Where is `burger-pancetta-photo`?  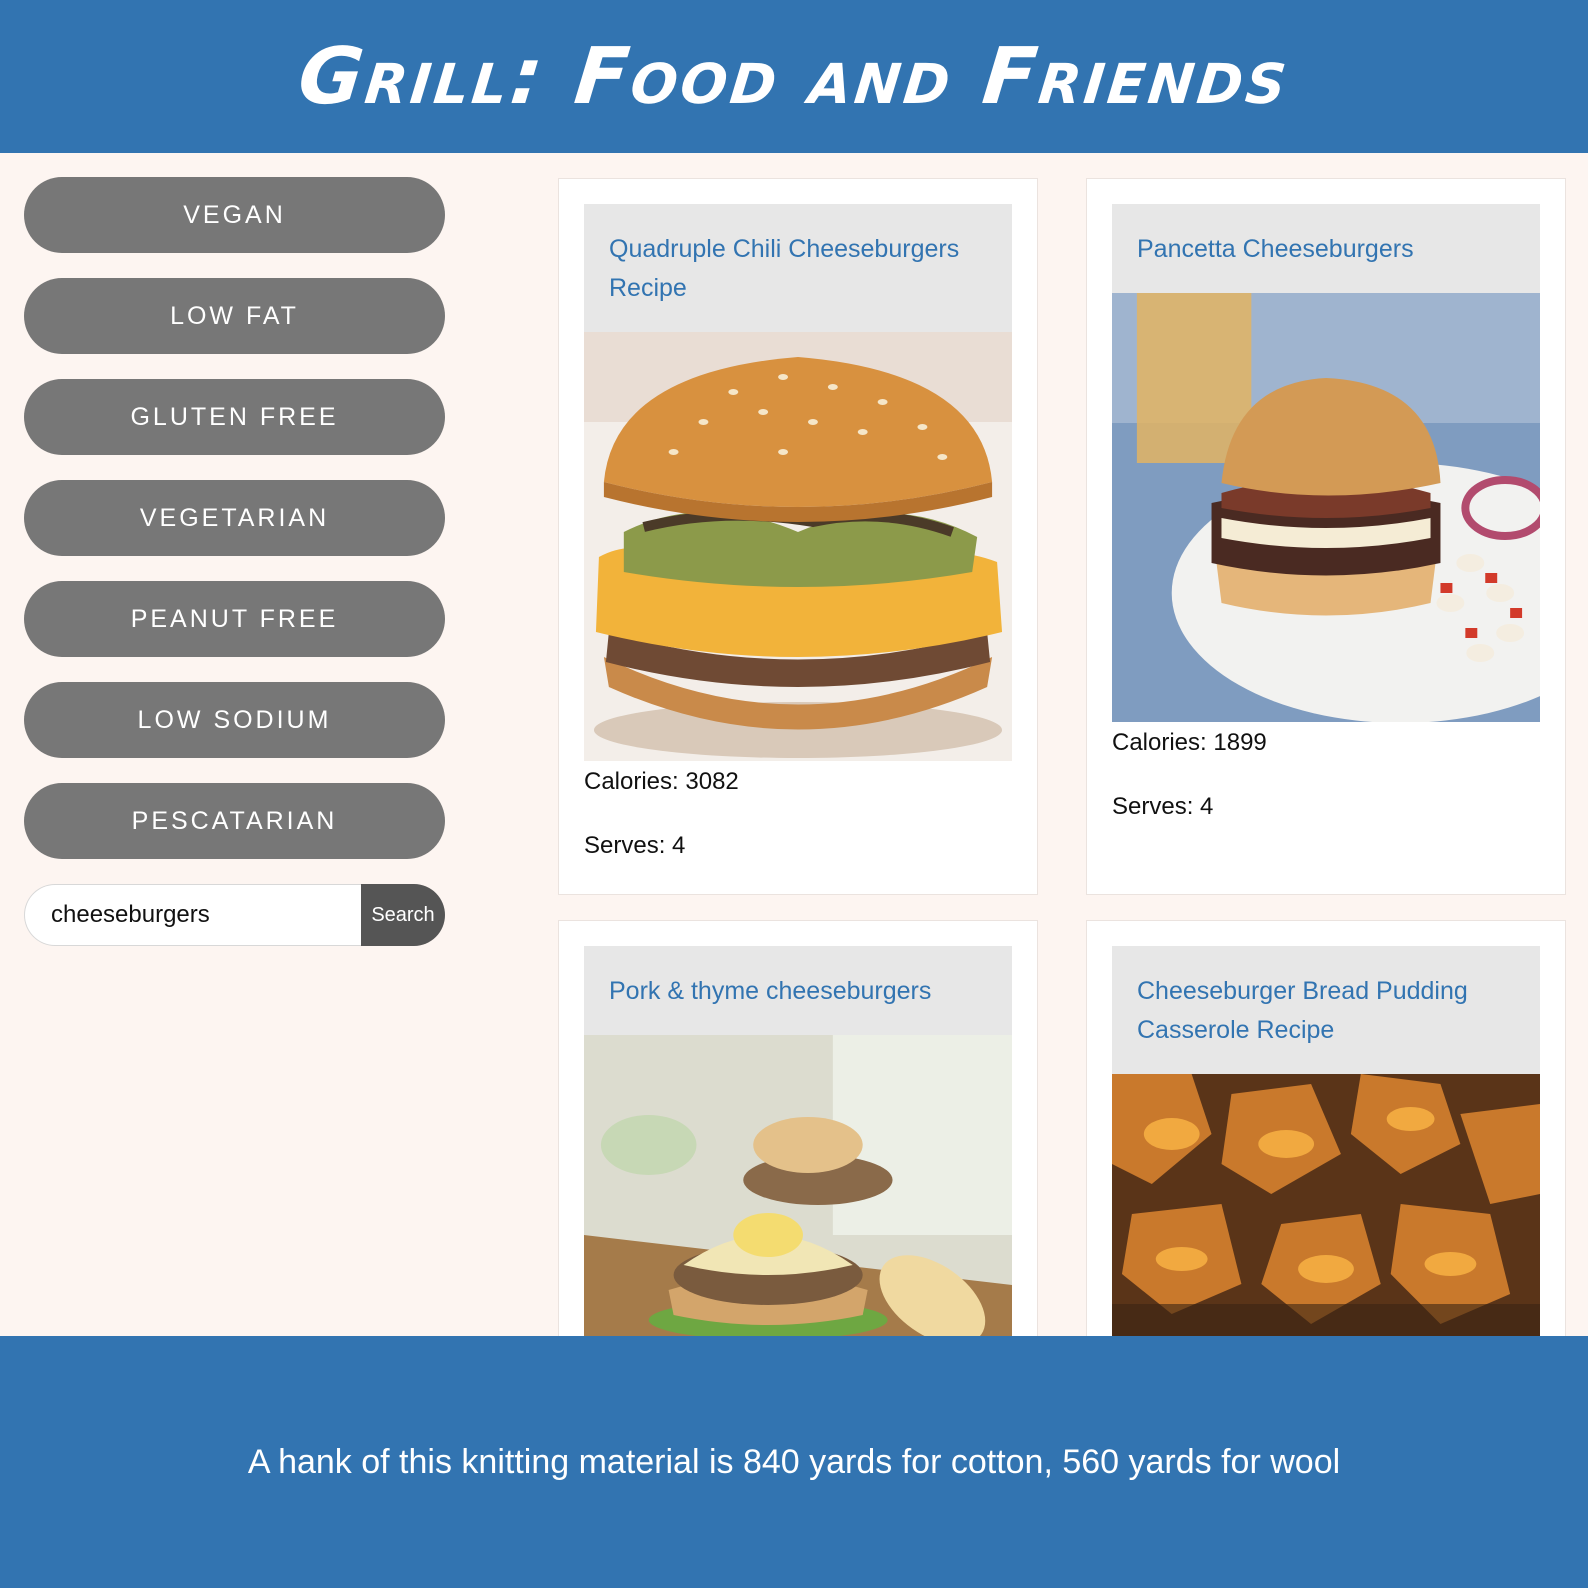
burger-pancetta-photo is located at coordinates (1326, 507).